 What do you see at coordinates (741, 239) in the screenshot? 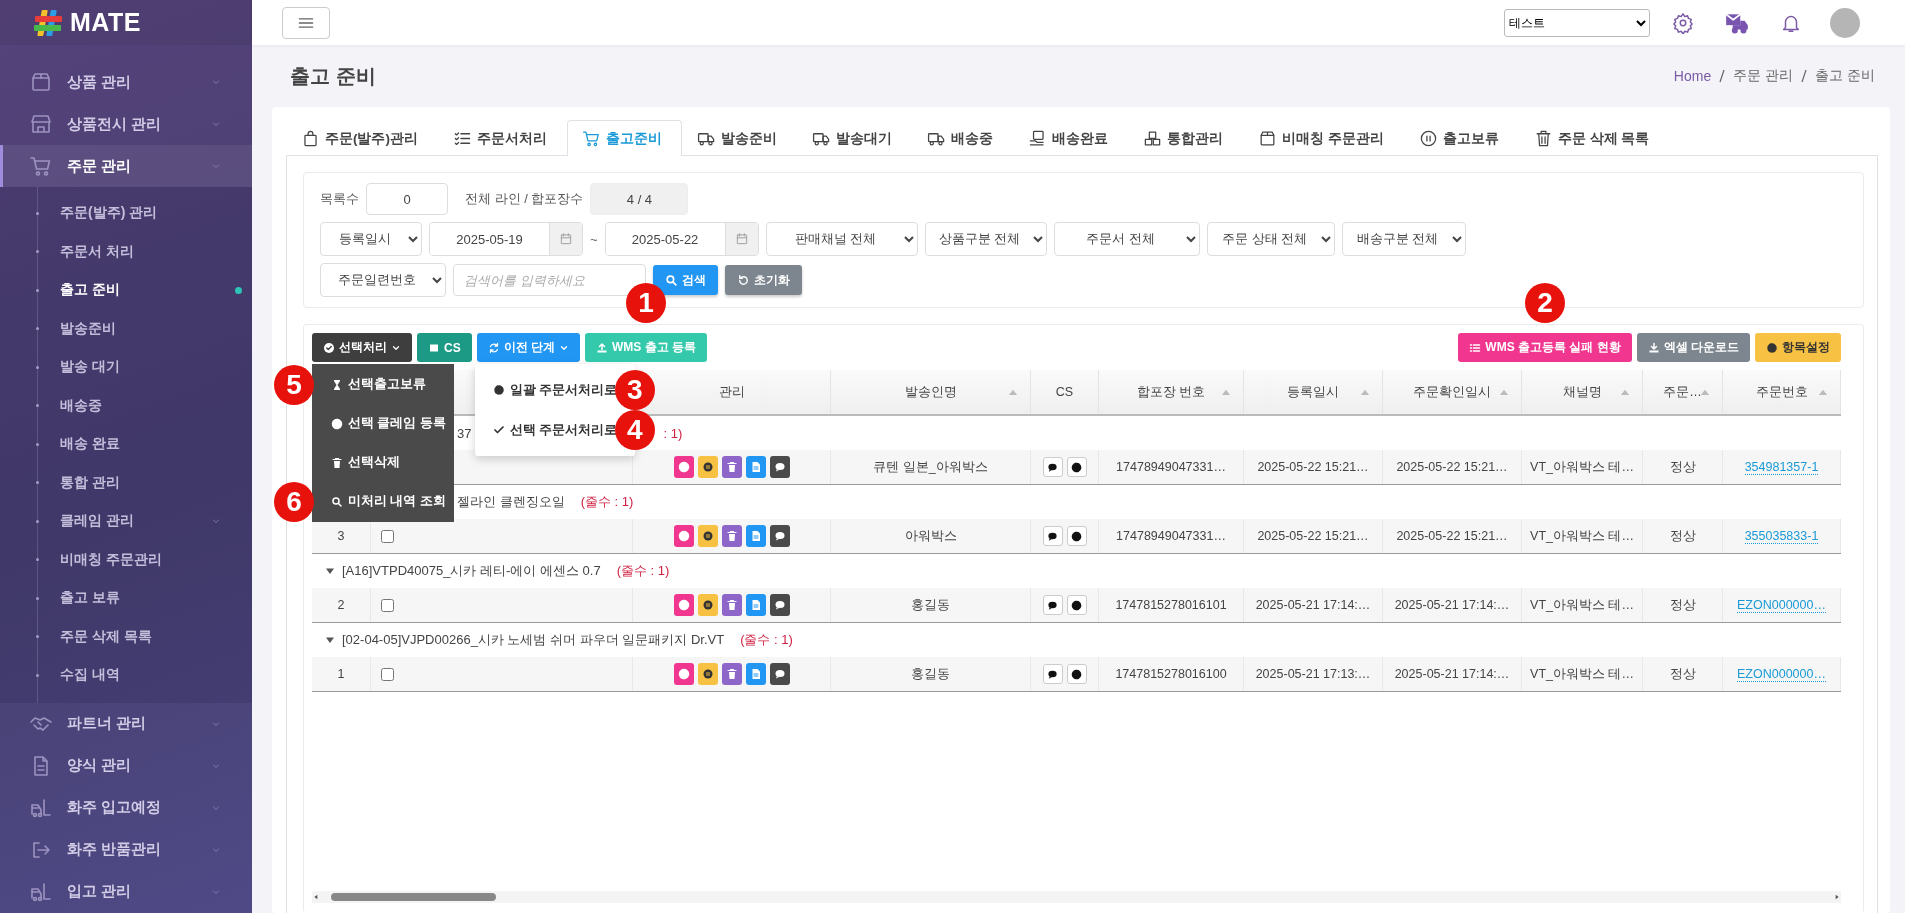
I see `calendar-icon` at bounding box center [741, 239].